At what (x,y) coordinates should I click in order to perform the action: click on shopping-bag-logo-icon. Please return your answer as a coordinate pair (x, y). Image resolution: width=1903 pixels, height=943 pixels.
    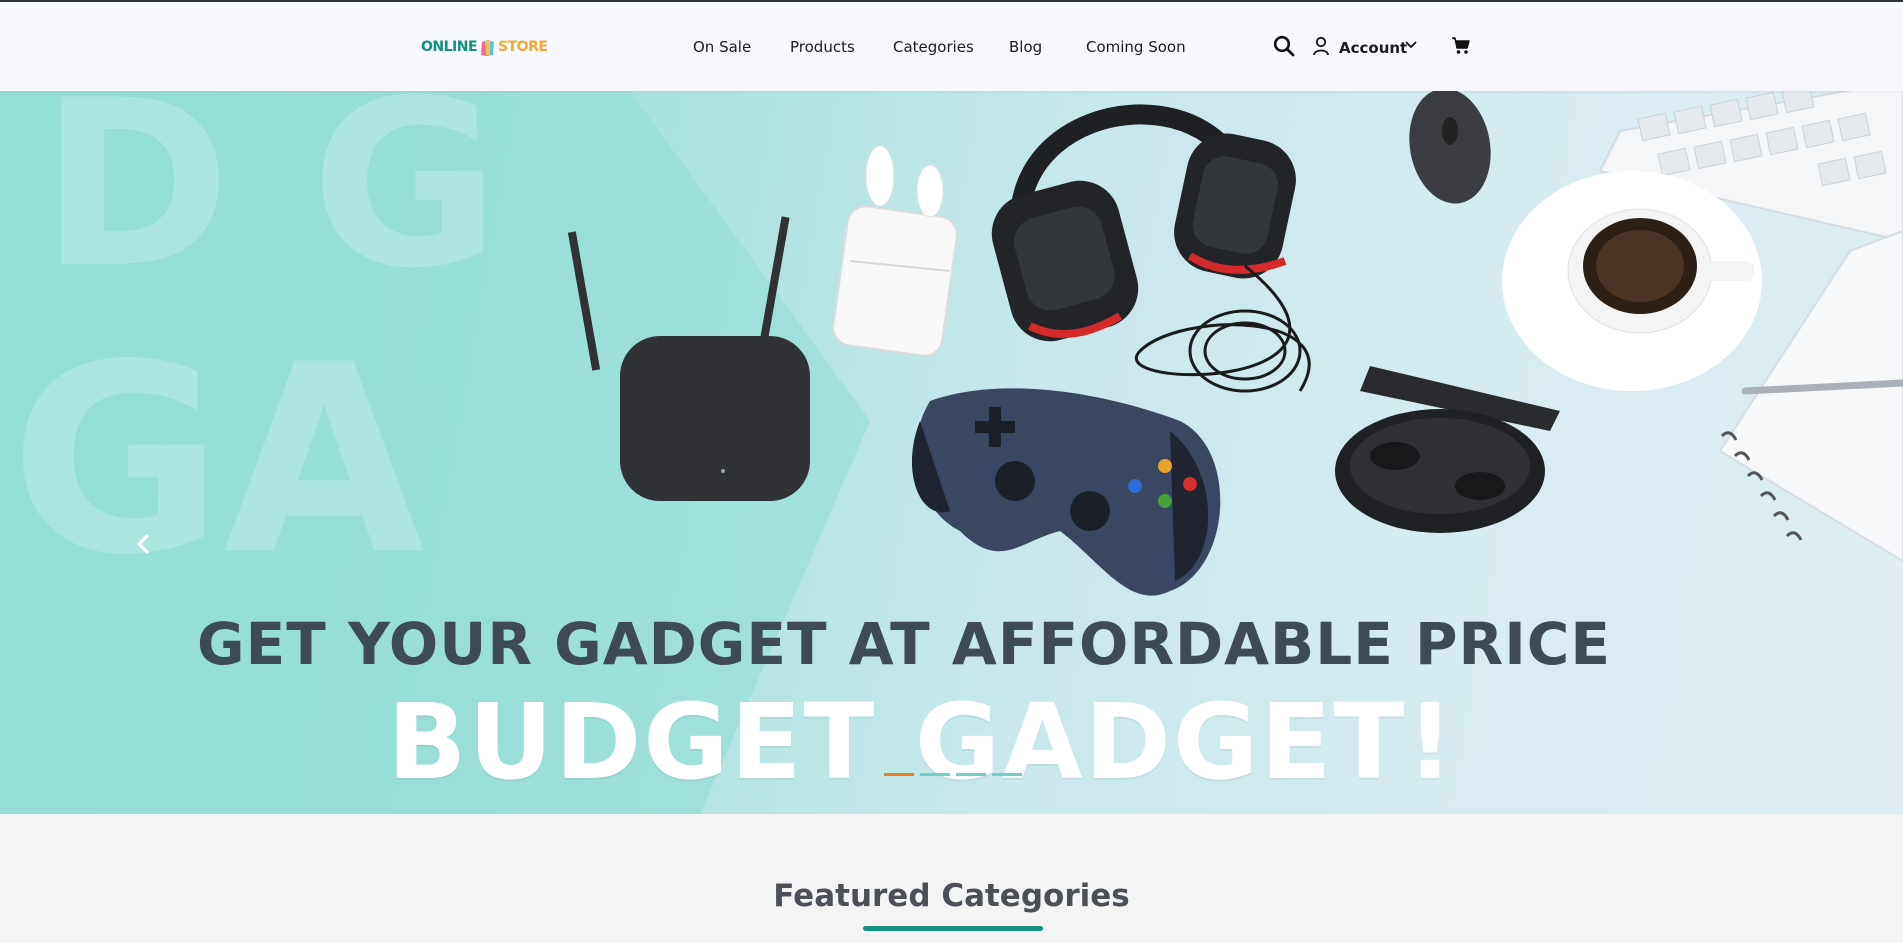
    Looking at the image, I should click on (487, 47).